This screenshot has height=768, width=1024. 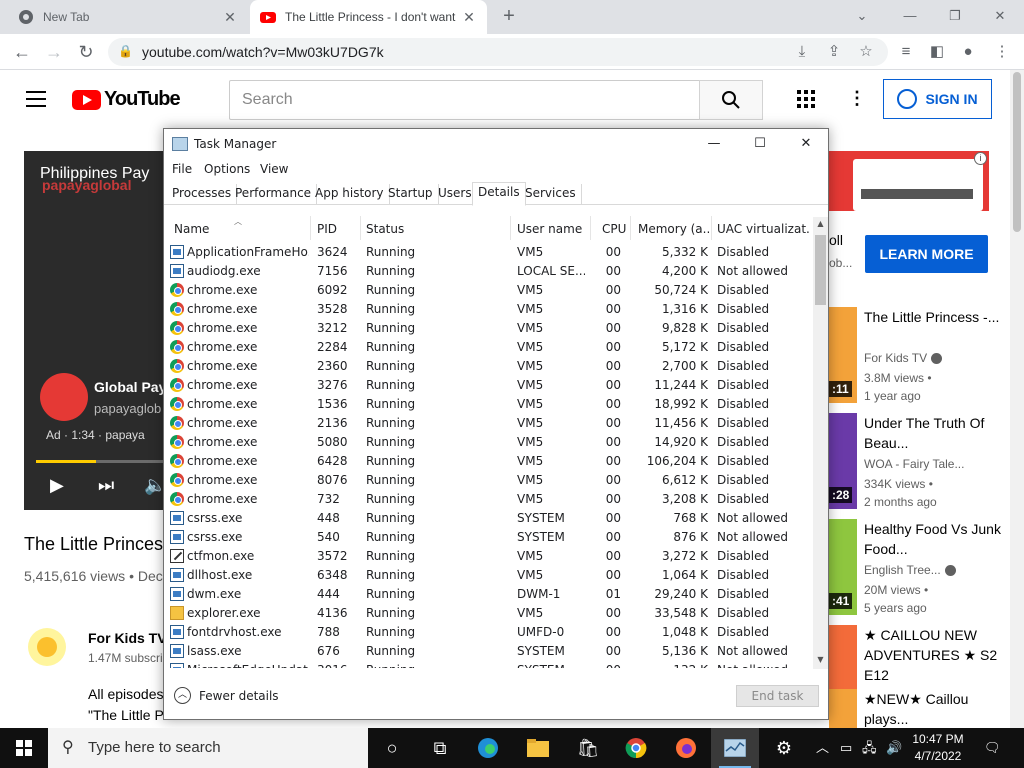 What do you see at coordinates (127, 638) in the screenshot?
I see `channel-name: For Kids TV` at bounding box center [127, 638].